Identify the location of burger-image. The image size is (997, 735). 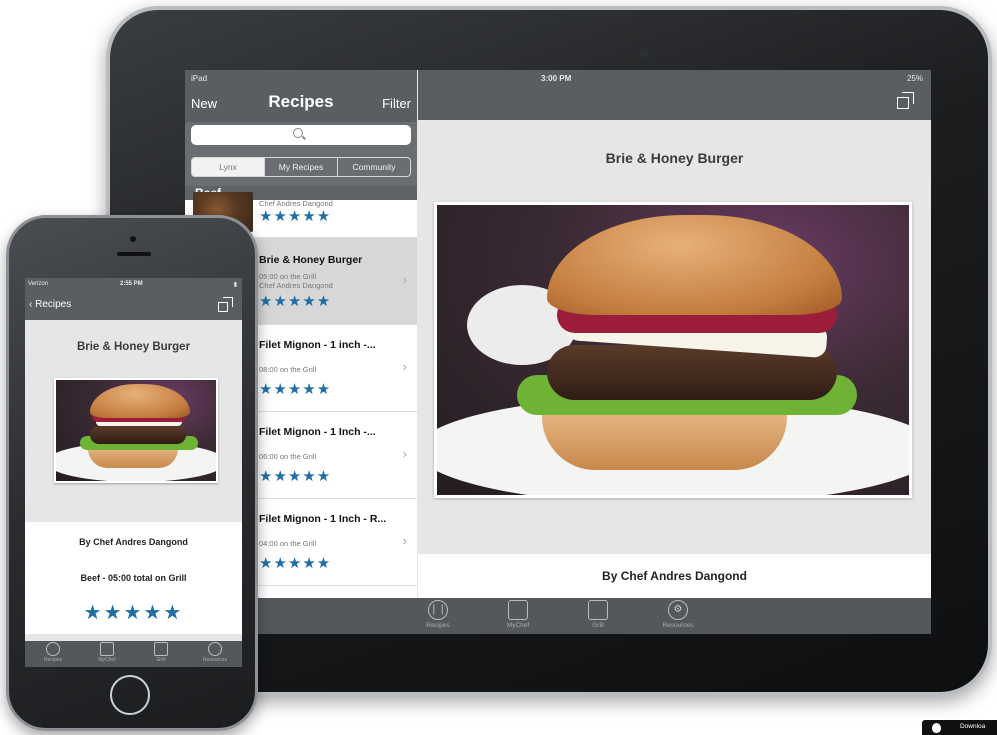
(136, 430).